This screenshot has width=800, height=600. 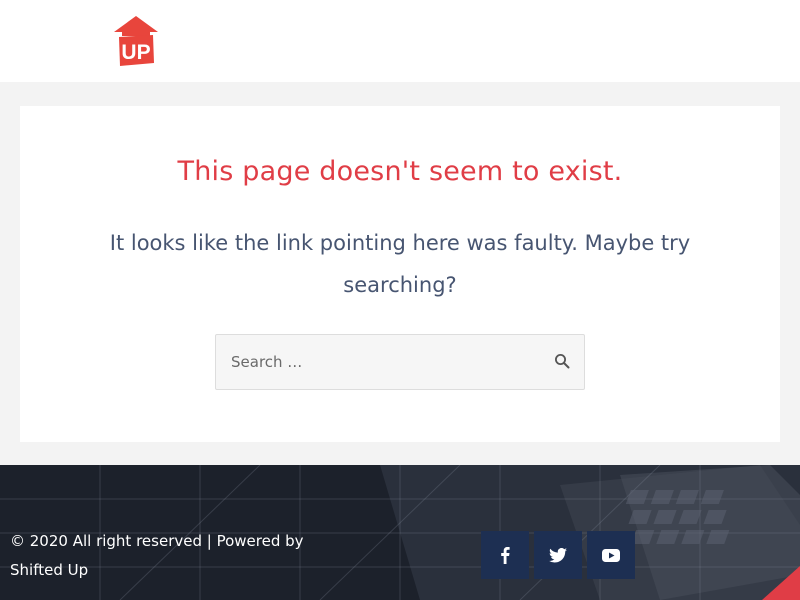 I want to click on facebook-link, so click(x=505, y=555).